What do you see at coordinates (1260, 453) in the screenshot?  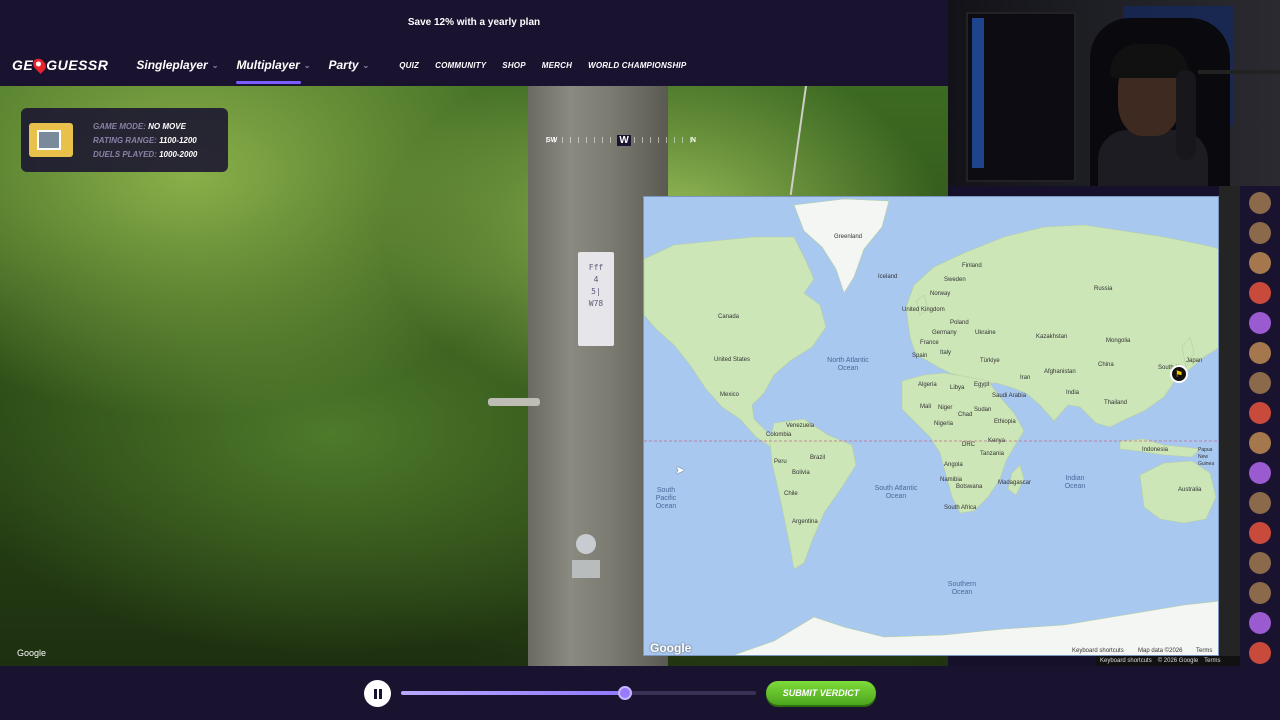 I see `chat-avatar-strip` at bounding box center [1260, 453].